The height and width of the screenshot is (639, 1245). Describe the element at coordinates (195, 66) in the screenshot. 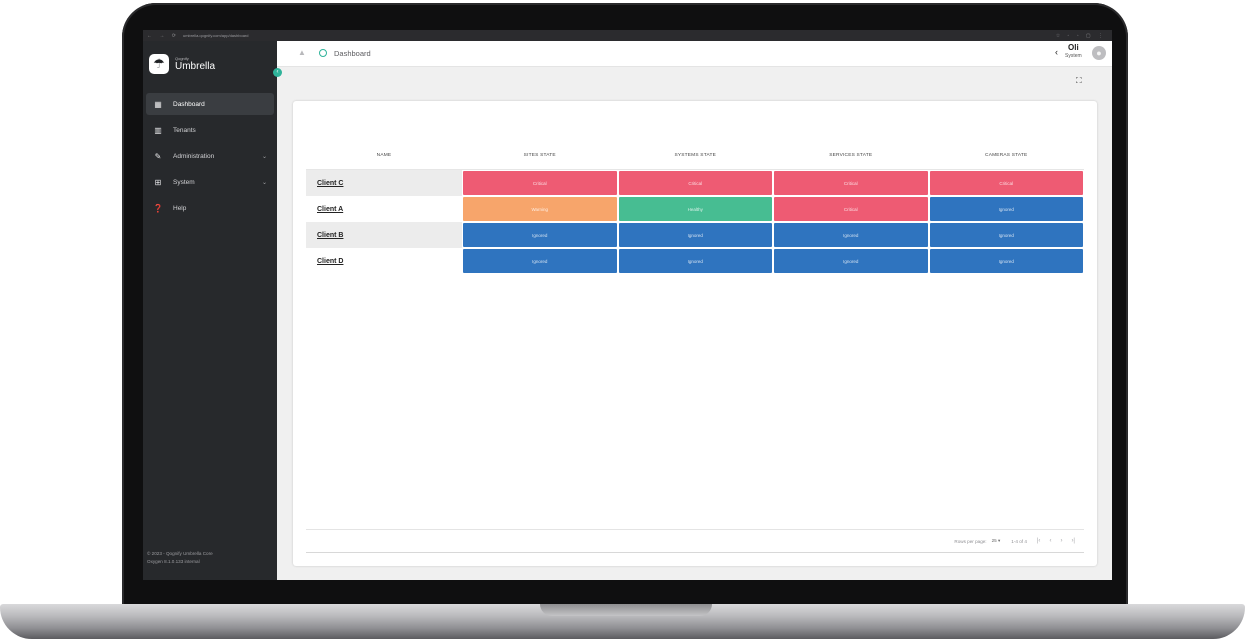

I see `brand-product: Umbrella` at that location.